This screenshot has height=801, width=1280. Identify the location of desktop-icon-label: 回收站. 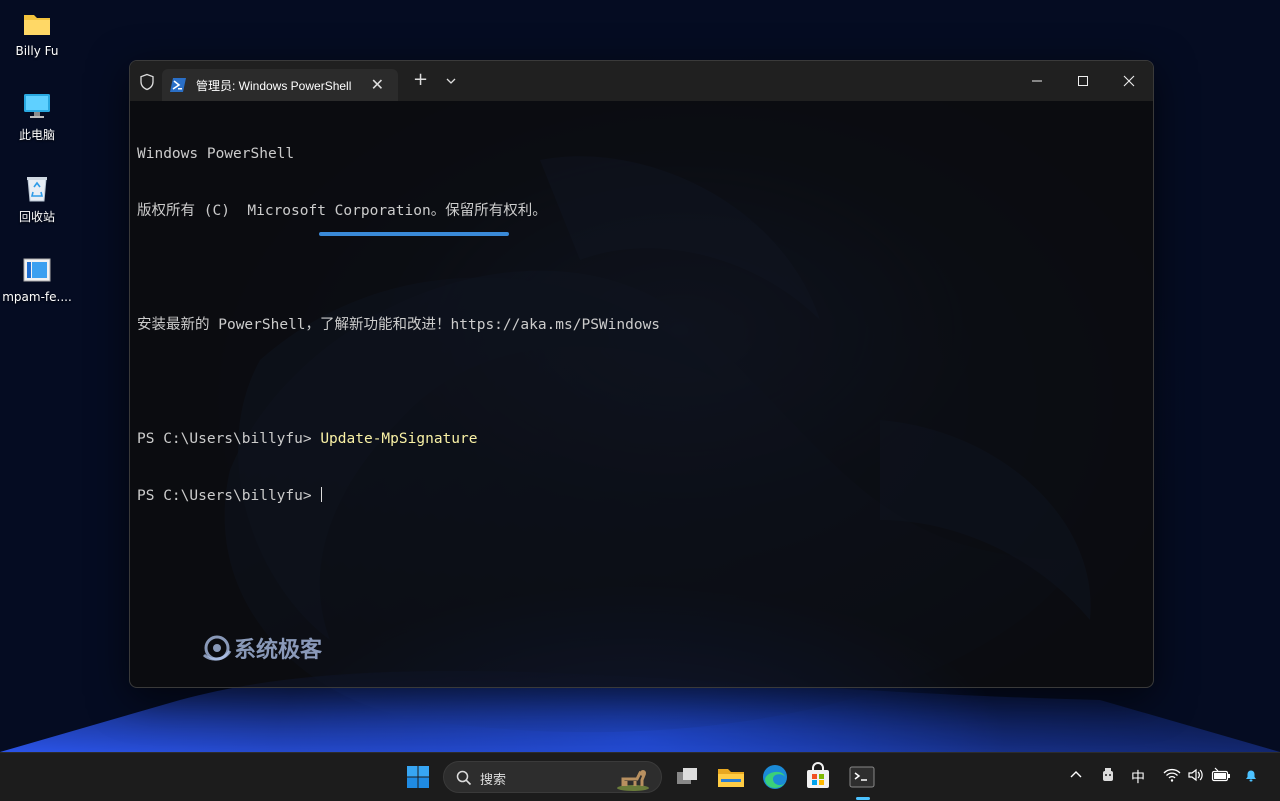
(36, 217).